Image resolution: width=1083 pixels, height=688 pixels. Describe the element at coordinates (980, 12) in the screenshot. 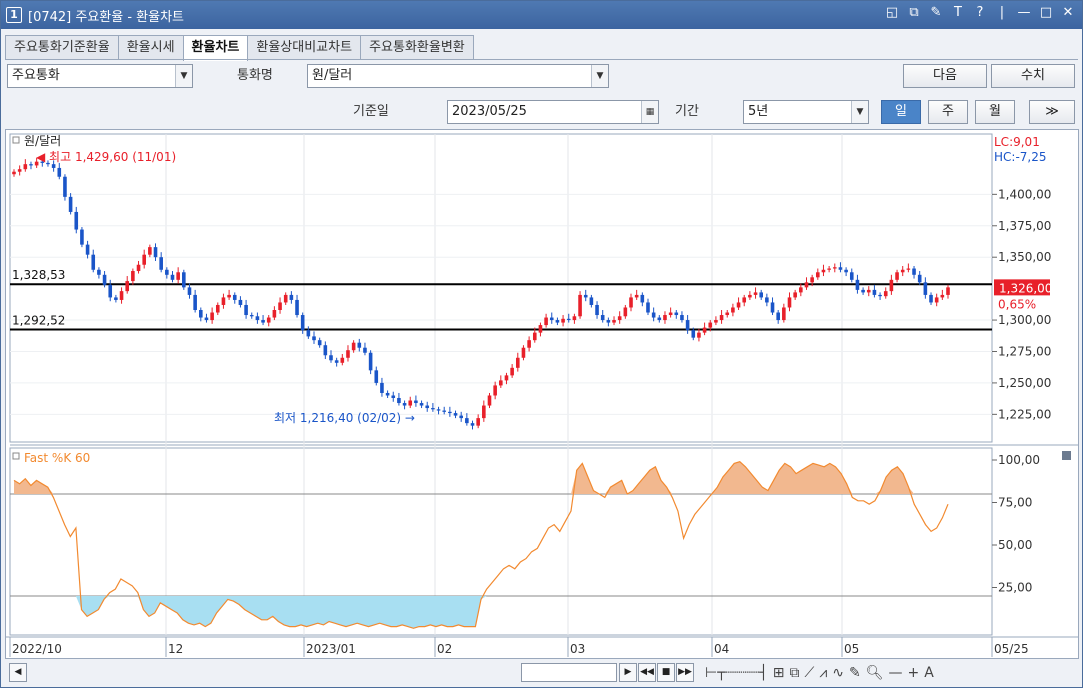

I see `titlebar-icon-4: ?` at that location.